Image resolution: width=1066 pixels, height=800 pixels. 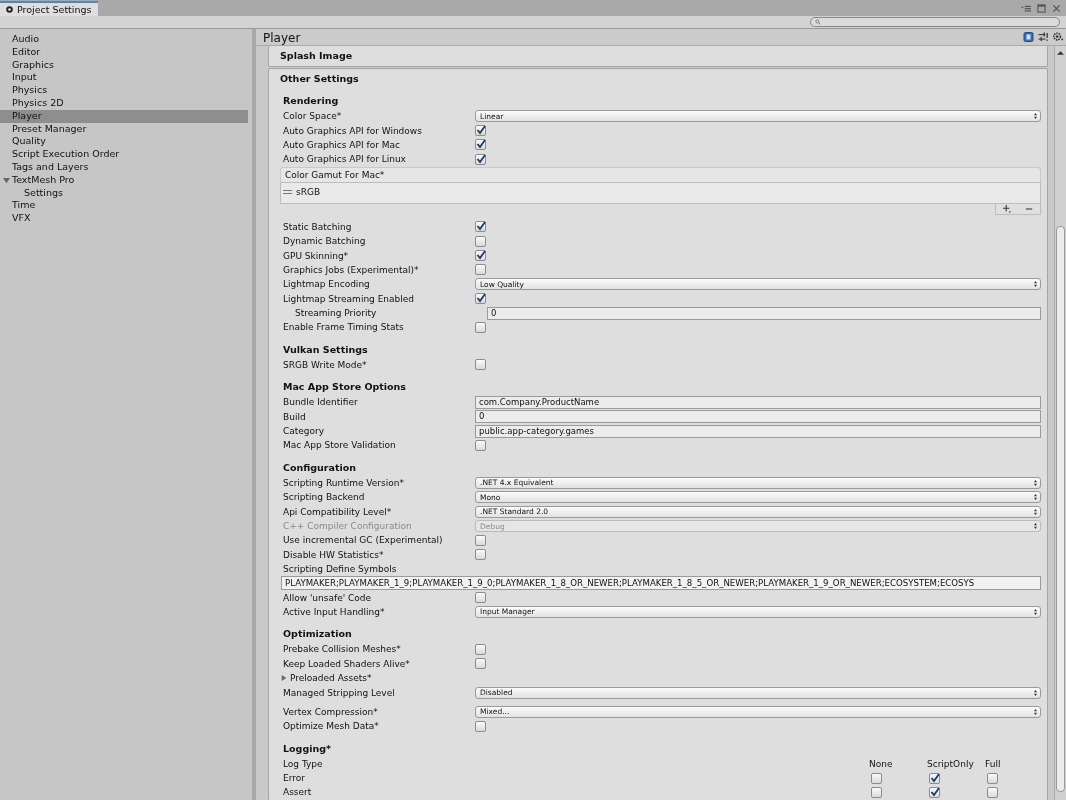 What do you see at coordinates (353, 130) in the screenshot?
I see `field-label: Auto Graphics API for Windows` at bounding box center [353, 130].